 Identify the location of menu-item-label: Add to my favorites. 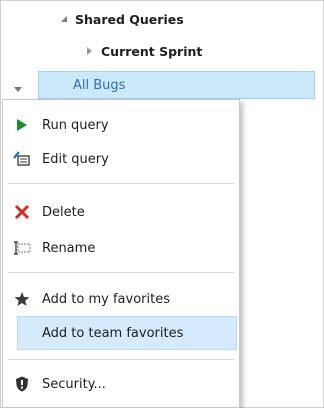
(106, 299).